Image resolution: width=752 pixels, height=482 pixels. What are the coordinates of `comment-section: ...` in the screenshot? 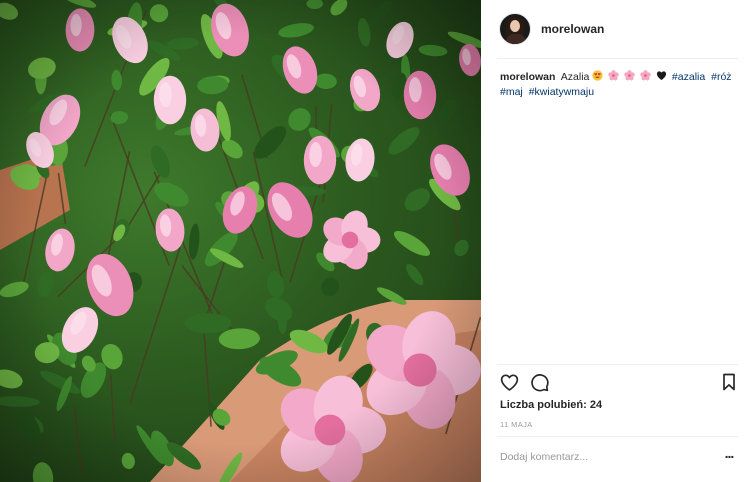 It's located at (618, 456).